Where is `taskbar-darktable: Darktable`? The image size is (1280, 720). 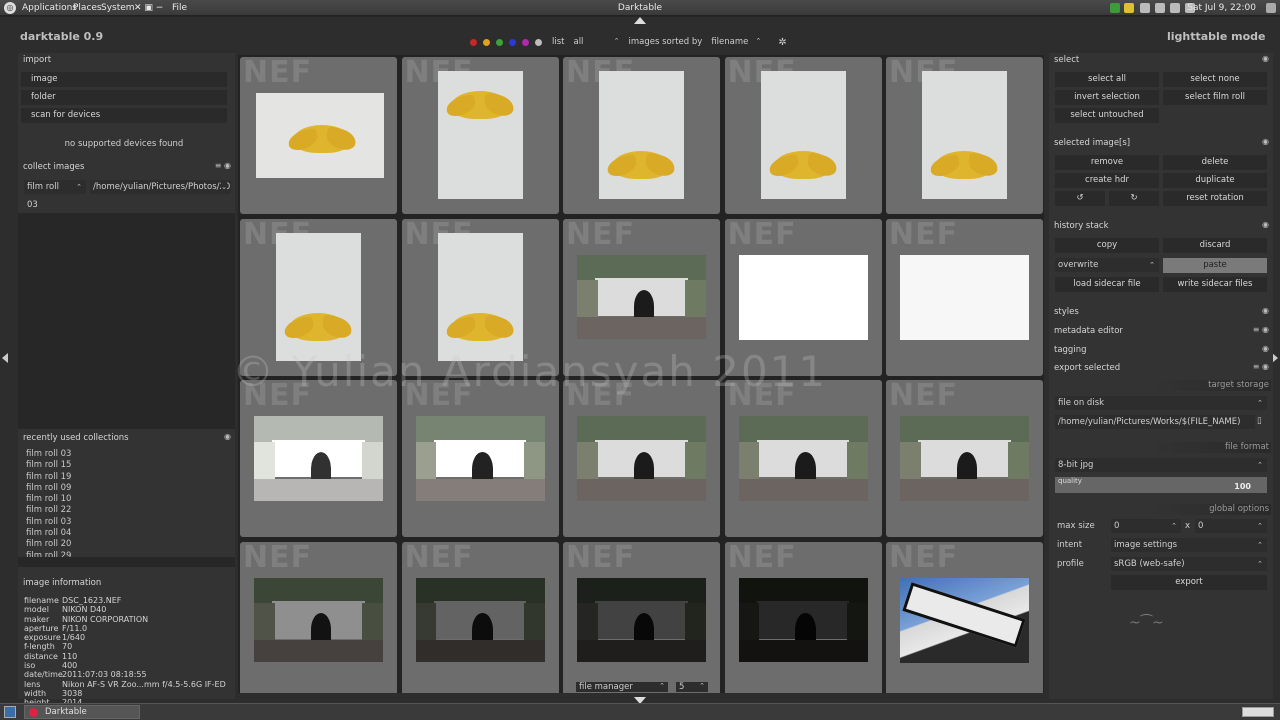 taskbar-darktable: Darktable is located at coordinates (82, 712).